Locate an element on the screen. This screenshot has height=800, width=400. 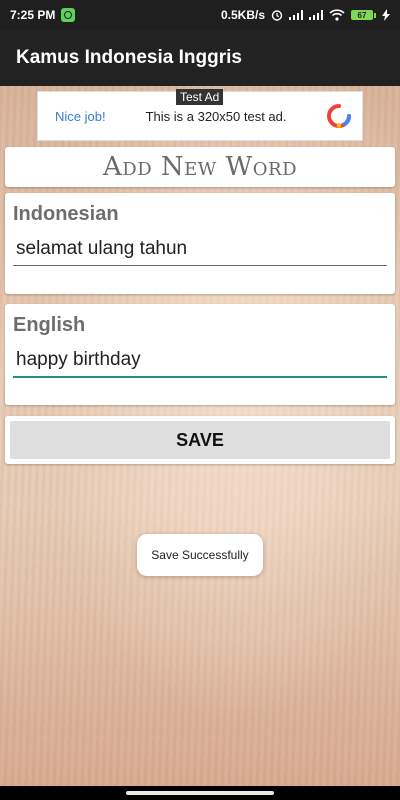
admob-icon is located at coordinates (339, 116).